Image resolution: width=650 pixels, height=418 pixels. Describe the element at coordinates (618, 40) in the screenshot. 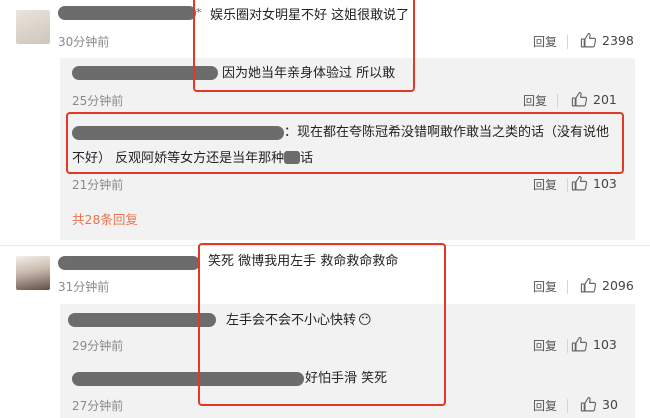

I see `like-count: 2398` at that location.